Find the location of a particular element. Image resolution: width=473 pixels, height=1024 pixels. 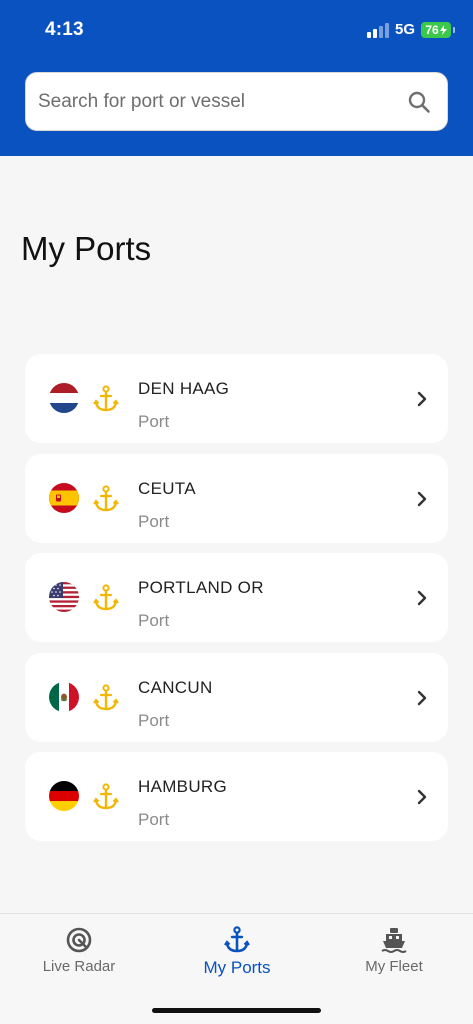

port-card-hamburg: HAMBURG Port is located at coordinates (236, 796).